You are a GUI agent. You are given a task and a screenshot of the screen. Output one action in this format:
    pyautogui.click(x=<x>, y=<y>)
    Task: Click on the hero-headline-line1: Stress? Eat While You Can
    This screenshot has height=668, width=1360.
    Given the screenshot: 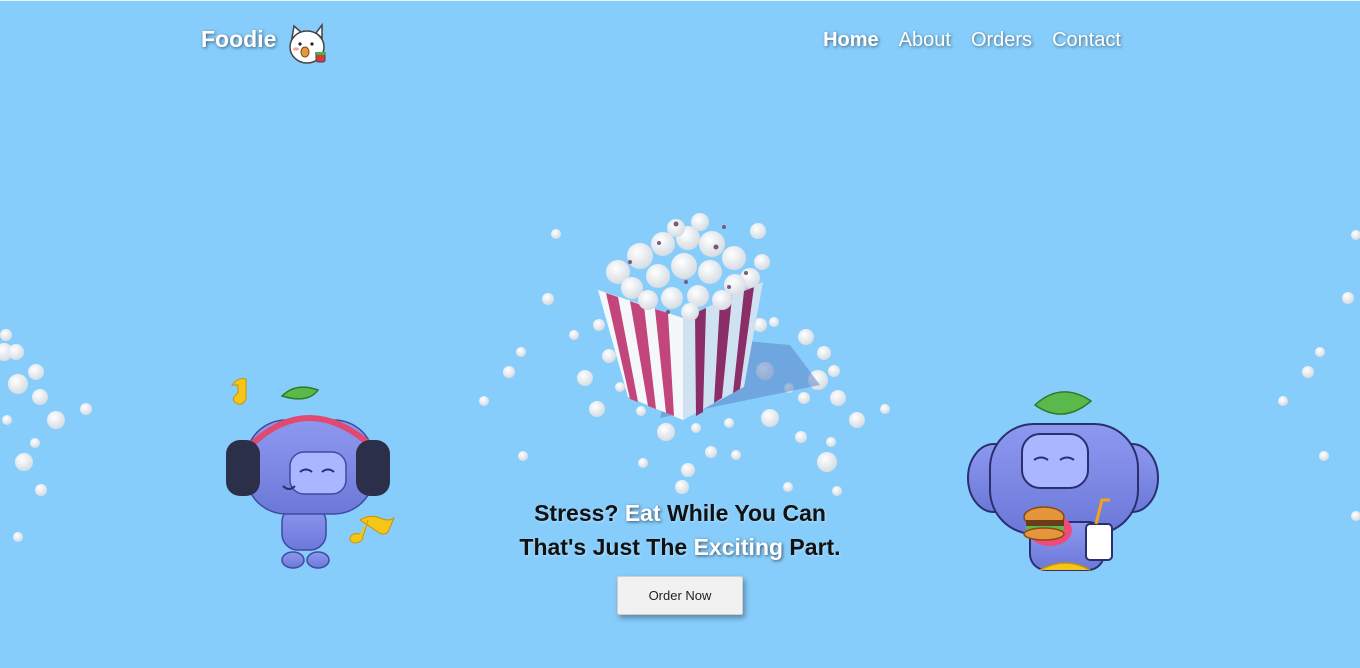 What is the action you would take?
    pyautogui.click(x=680, y=513)
    